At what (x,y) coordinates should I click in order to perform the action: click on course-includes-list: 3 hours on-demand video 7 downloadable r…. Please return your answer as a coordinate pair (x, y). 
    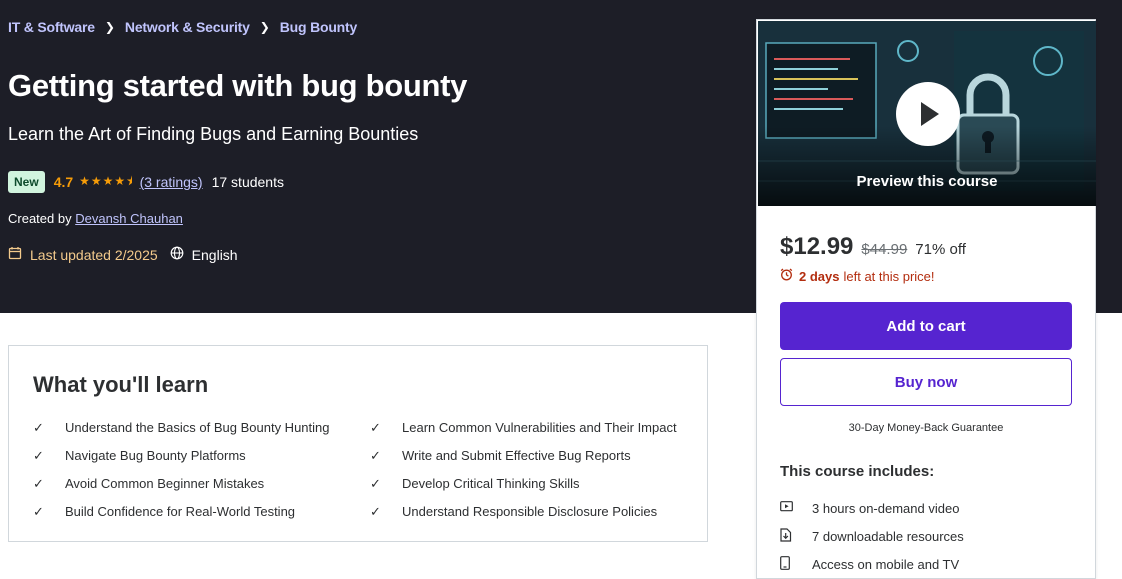
    Looking at the image, I should click on (872, 536).